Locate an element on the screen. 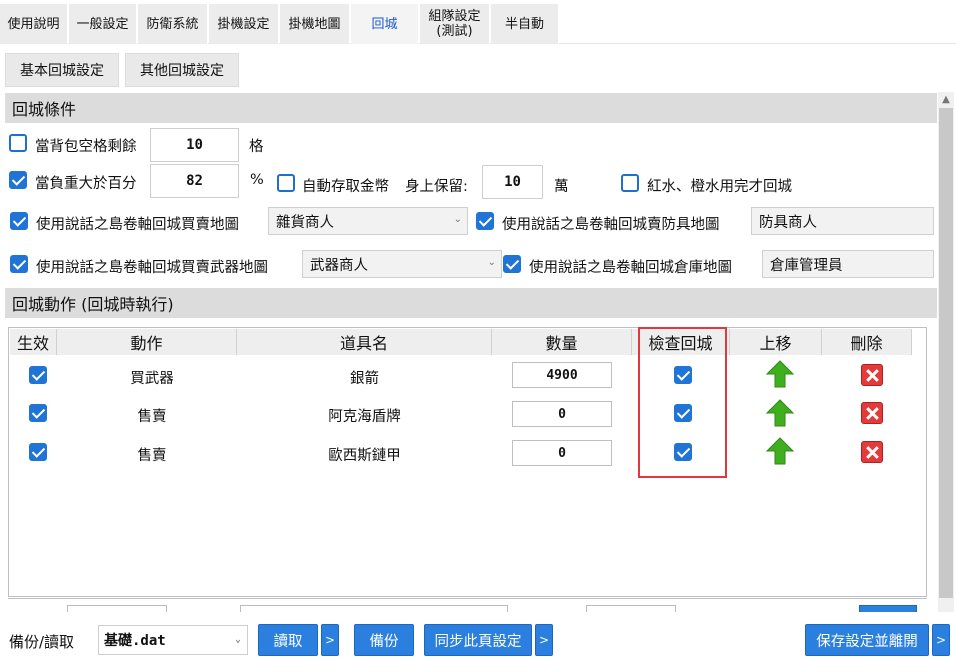 The height and width of the screenshot is (663, 956). conditions-header: 回城條件 is located at coordinates (471, 108).